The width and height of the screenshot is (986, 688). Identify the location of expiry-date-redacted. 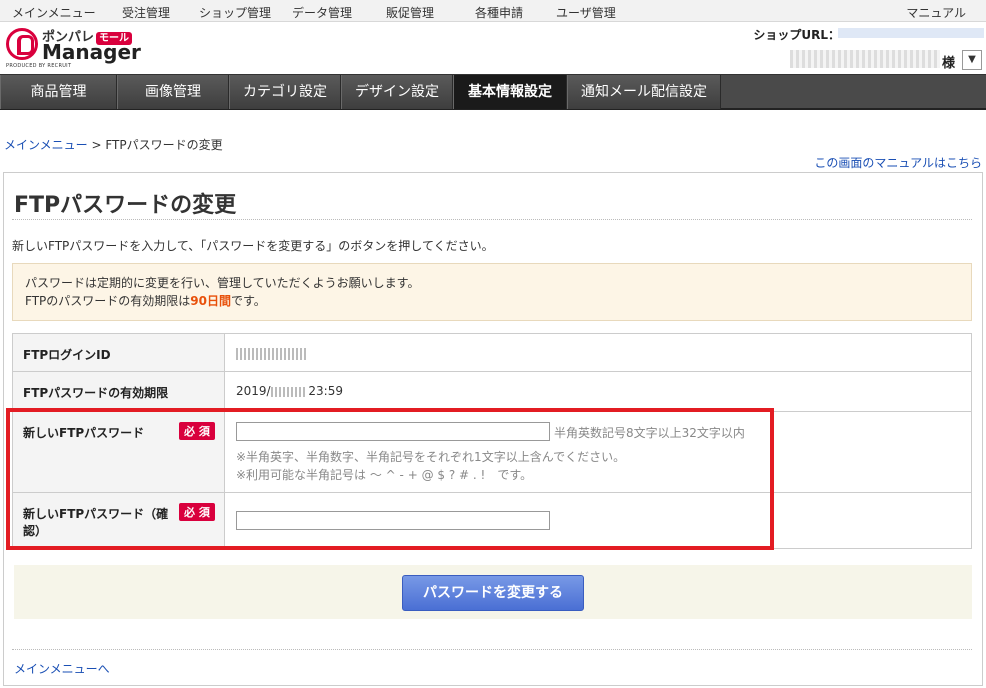
(287, 391).